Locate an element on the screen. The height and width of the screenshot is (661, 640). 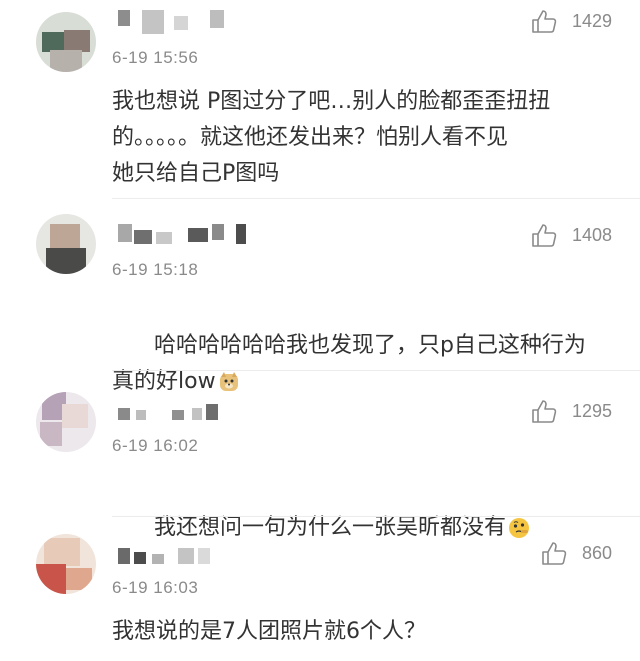
like-count: 1295 is located at coordinates (591, 410).